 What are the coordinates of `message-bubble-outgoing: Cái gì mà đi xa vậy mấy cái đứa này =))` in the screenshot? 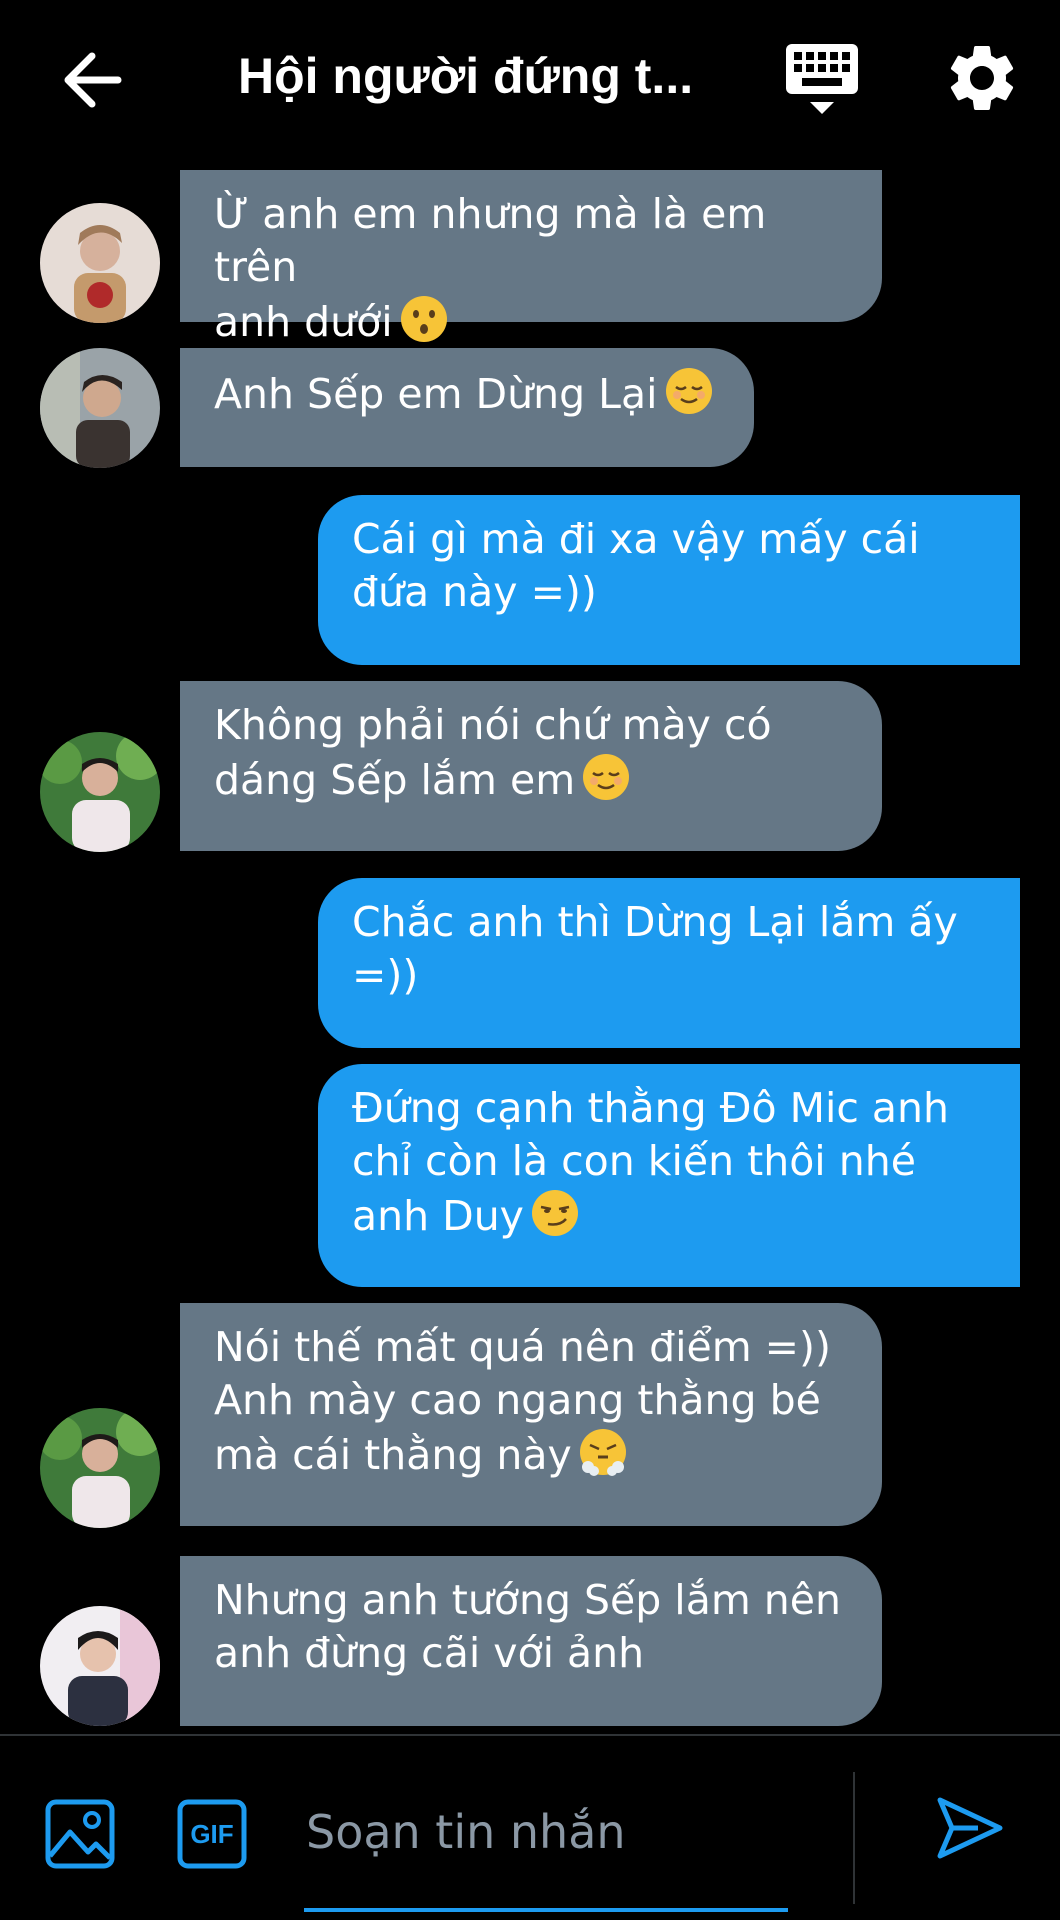 It's located at (669, 580).